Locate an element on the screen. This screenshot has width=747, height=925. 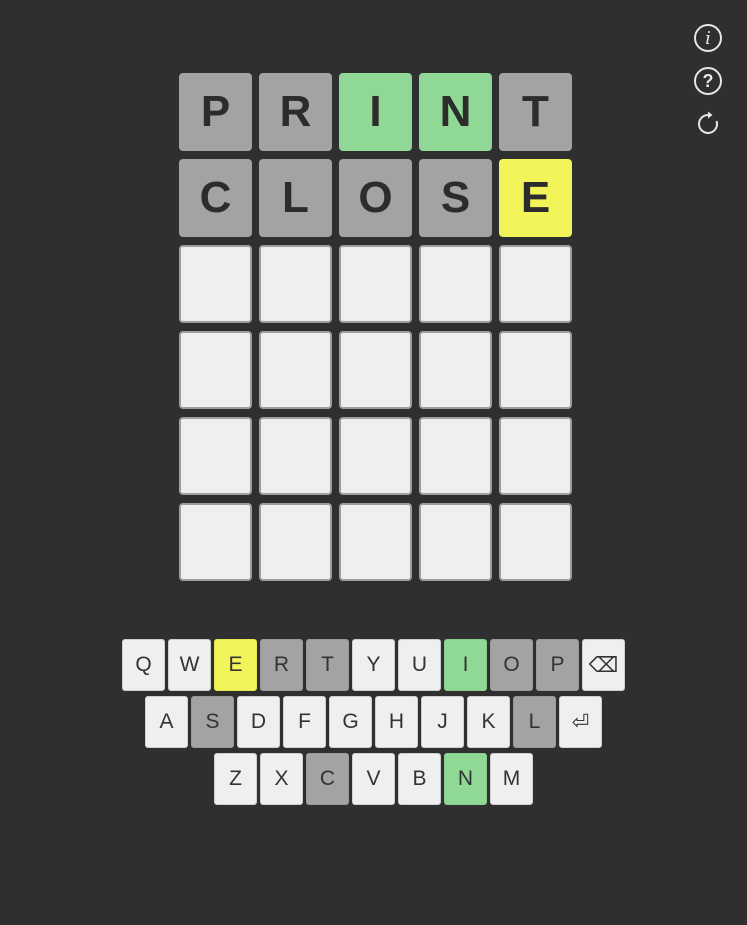
board-tile: R is located at coordinates (295, 112).